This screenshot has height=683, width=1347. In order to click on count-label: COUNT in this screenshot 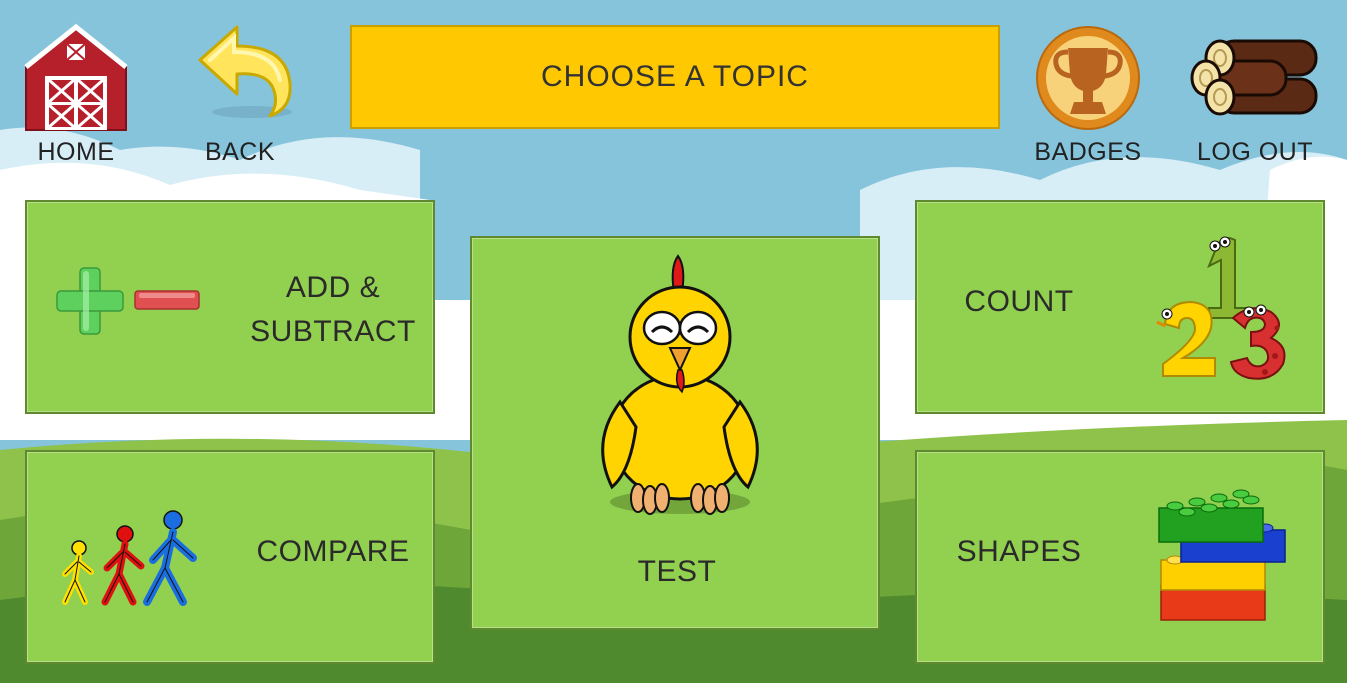, I will do `click(1019, 301)`.